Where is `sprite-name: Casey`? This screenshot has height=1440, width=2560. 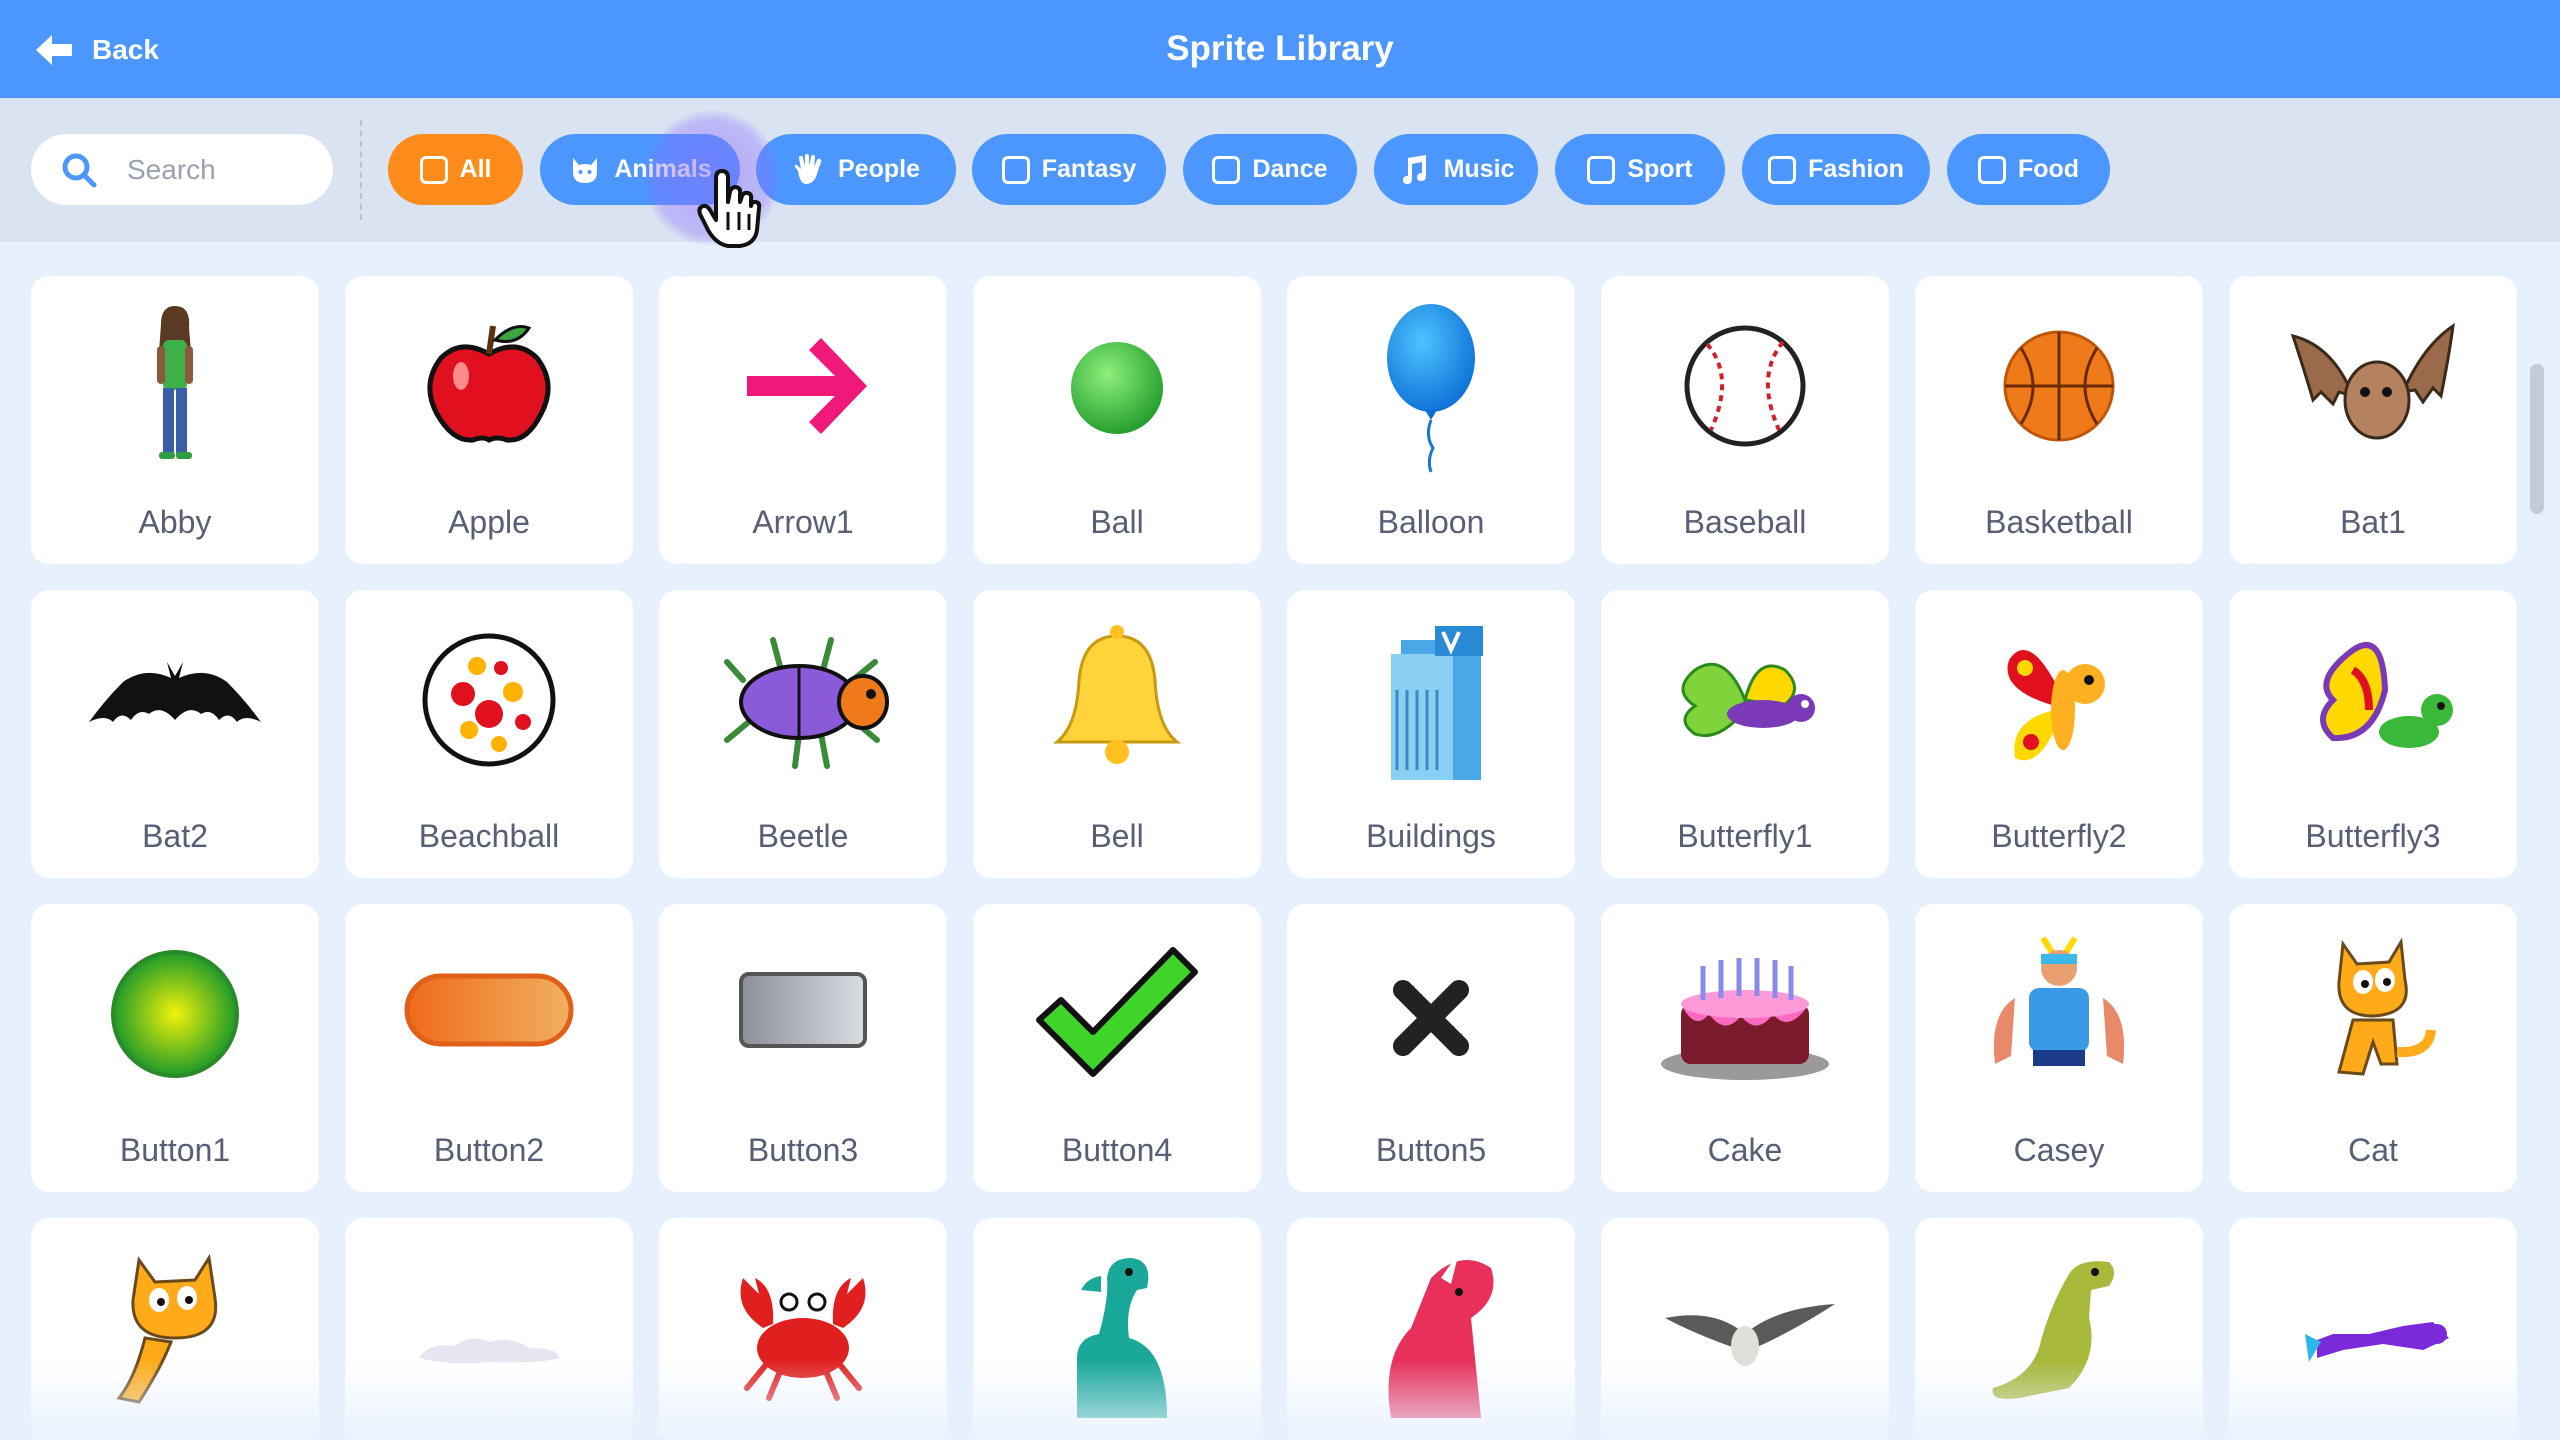 sprite-name: Casey is located at coordinates (2059, 1150).